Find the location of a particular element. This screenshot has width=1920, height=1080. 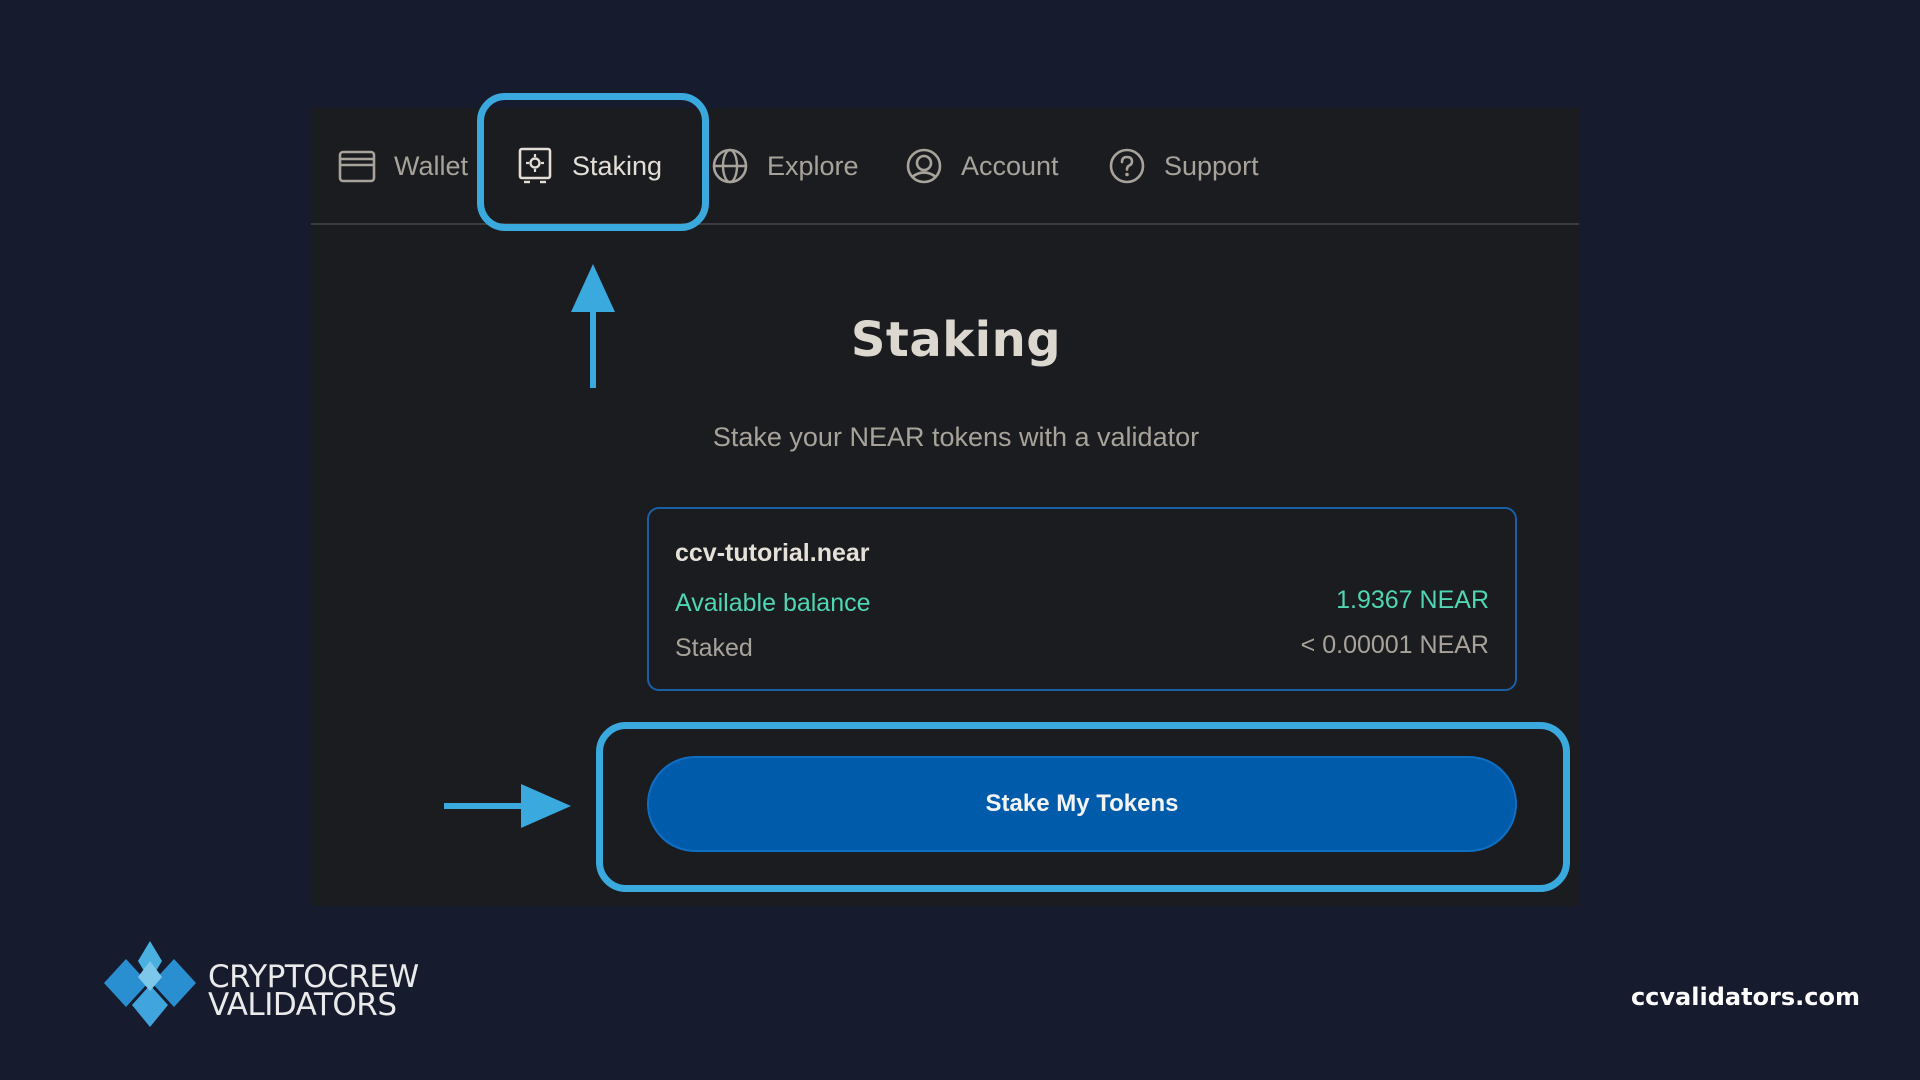

right-arrow-icon is located at coordinates (507, 806).